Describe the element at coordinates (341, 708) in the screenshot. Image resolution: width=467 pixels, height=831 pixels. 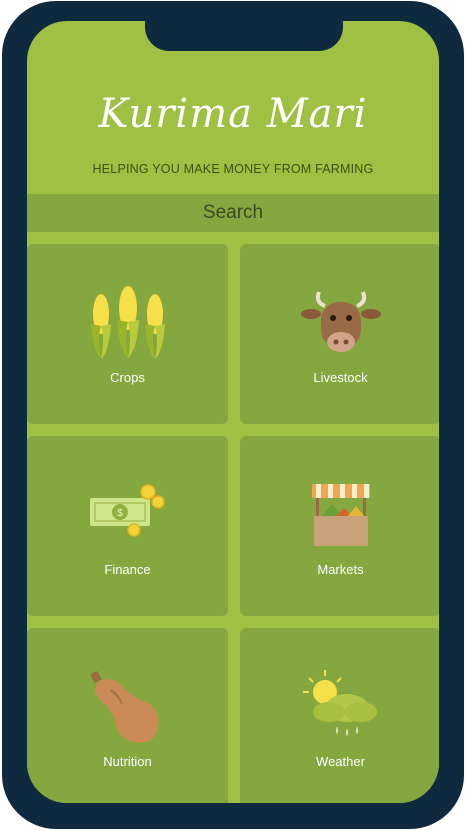
I see `weather-icon` at that location.